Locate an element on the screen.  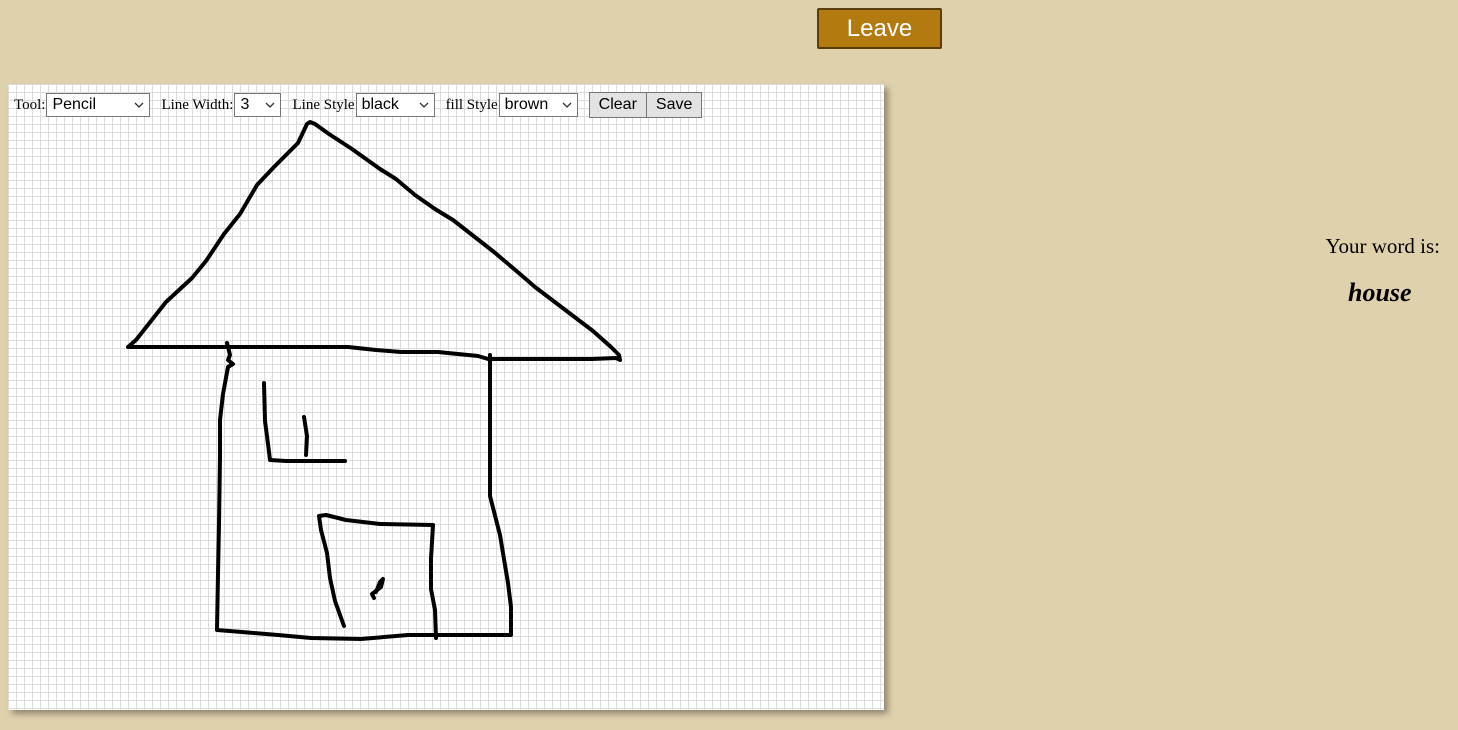
window-mullion-stroke is located at coordinates (305, 436).